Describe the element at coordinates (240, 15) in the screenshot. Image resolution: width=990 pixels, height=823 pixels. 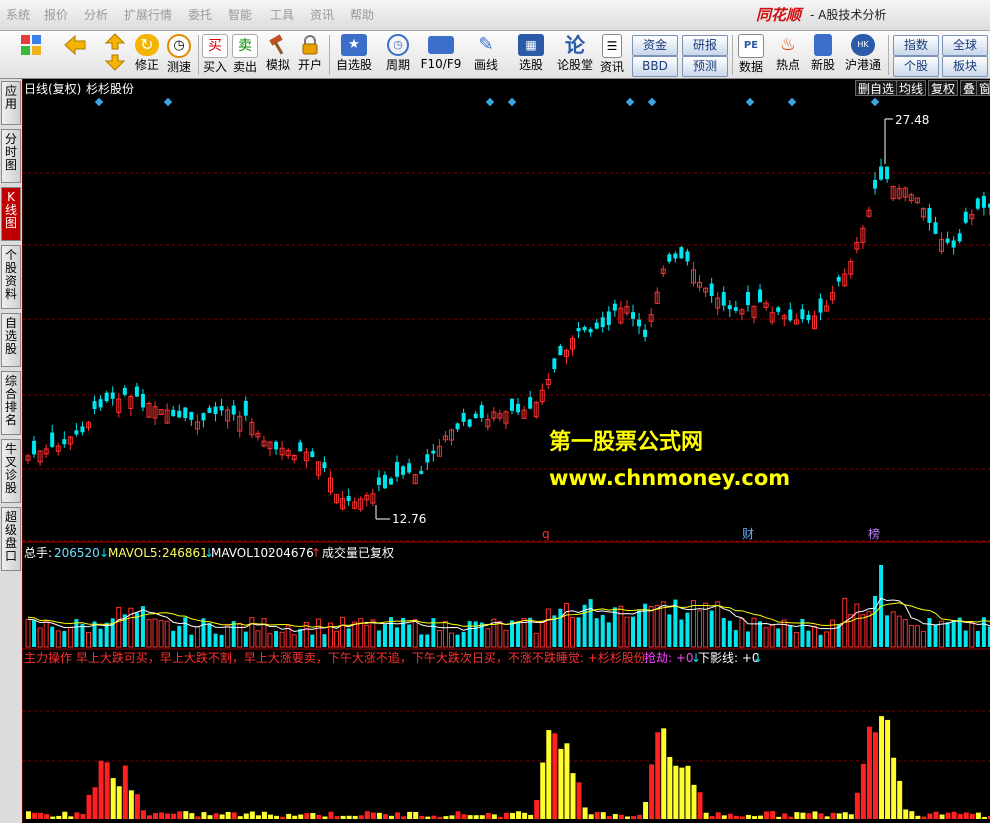
I see `menu-smart: 智能` at that location.